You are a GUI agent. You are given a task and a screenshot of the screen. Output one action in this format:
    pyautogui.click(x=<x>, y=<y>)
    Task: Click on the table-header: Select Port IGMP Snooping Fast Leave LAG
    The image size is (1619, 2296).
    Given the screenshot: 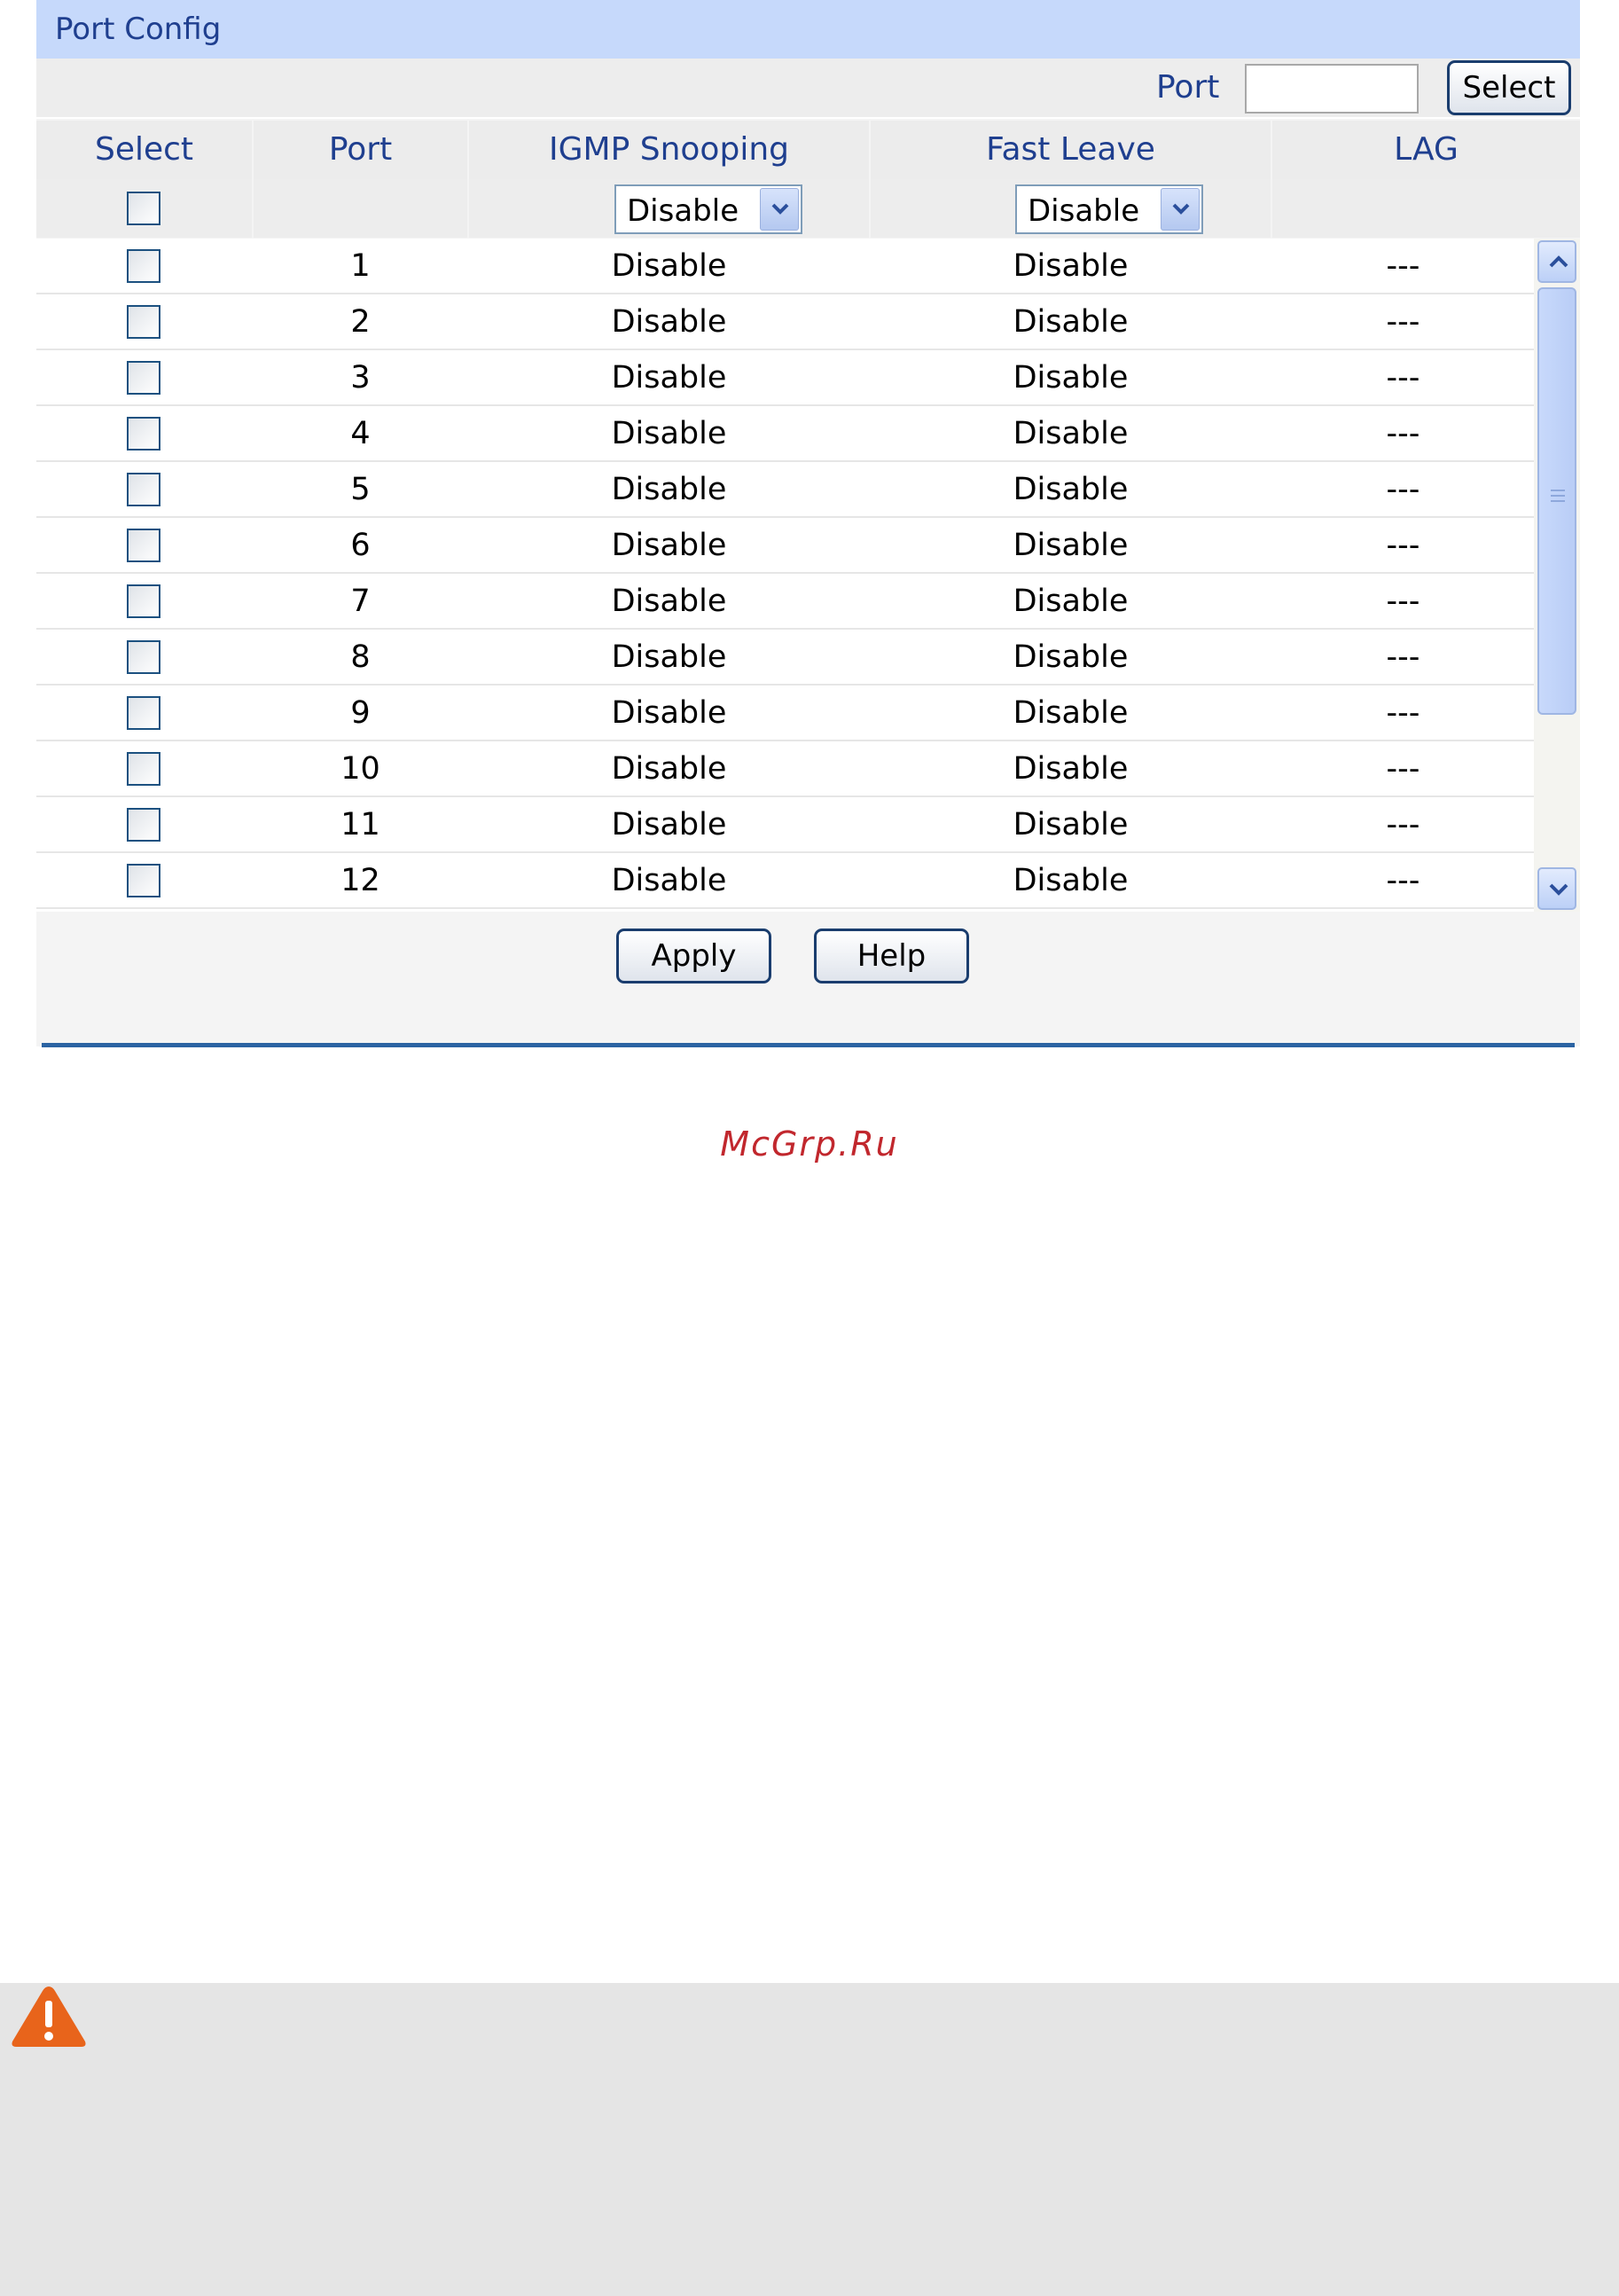 What is the action you would take?
    pyautogui.click(x=808, y=150)
    